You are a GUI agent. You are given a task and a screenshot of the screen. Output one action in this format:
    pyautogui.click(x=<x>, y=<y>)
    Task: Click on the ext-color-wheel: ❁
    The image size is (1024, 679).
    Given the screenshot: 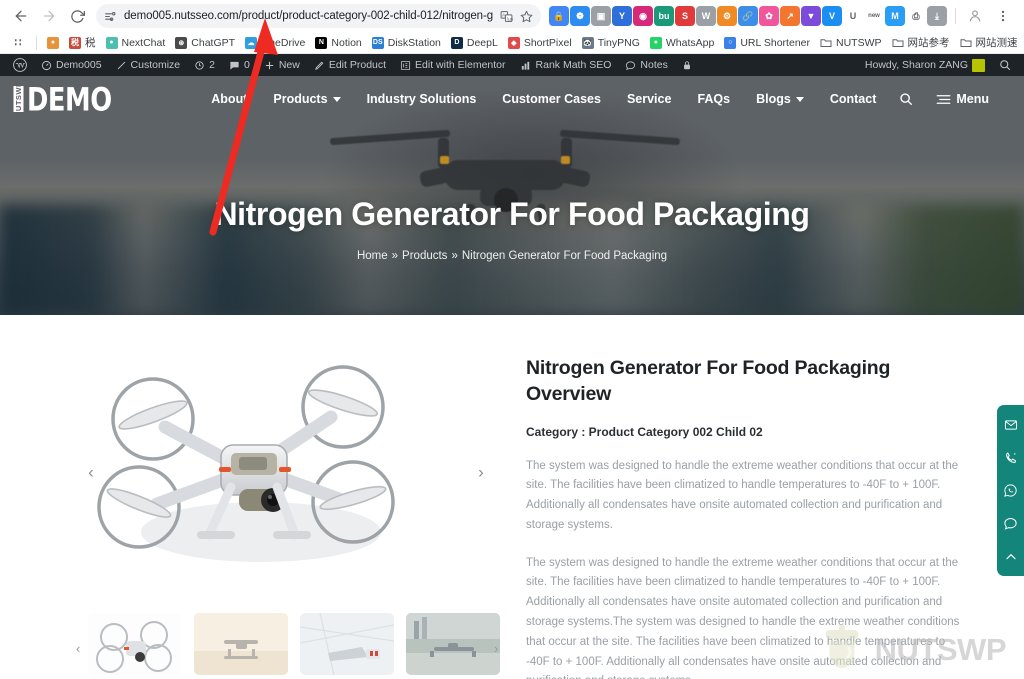 What is the action you would take?
    pyautogui.click(x=580, y=16)
    